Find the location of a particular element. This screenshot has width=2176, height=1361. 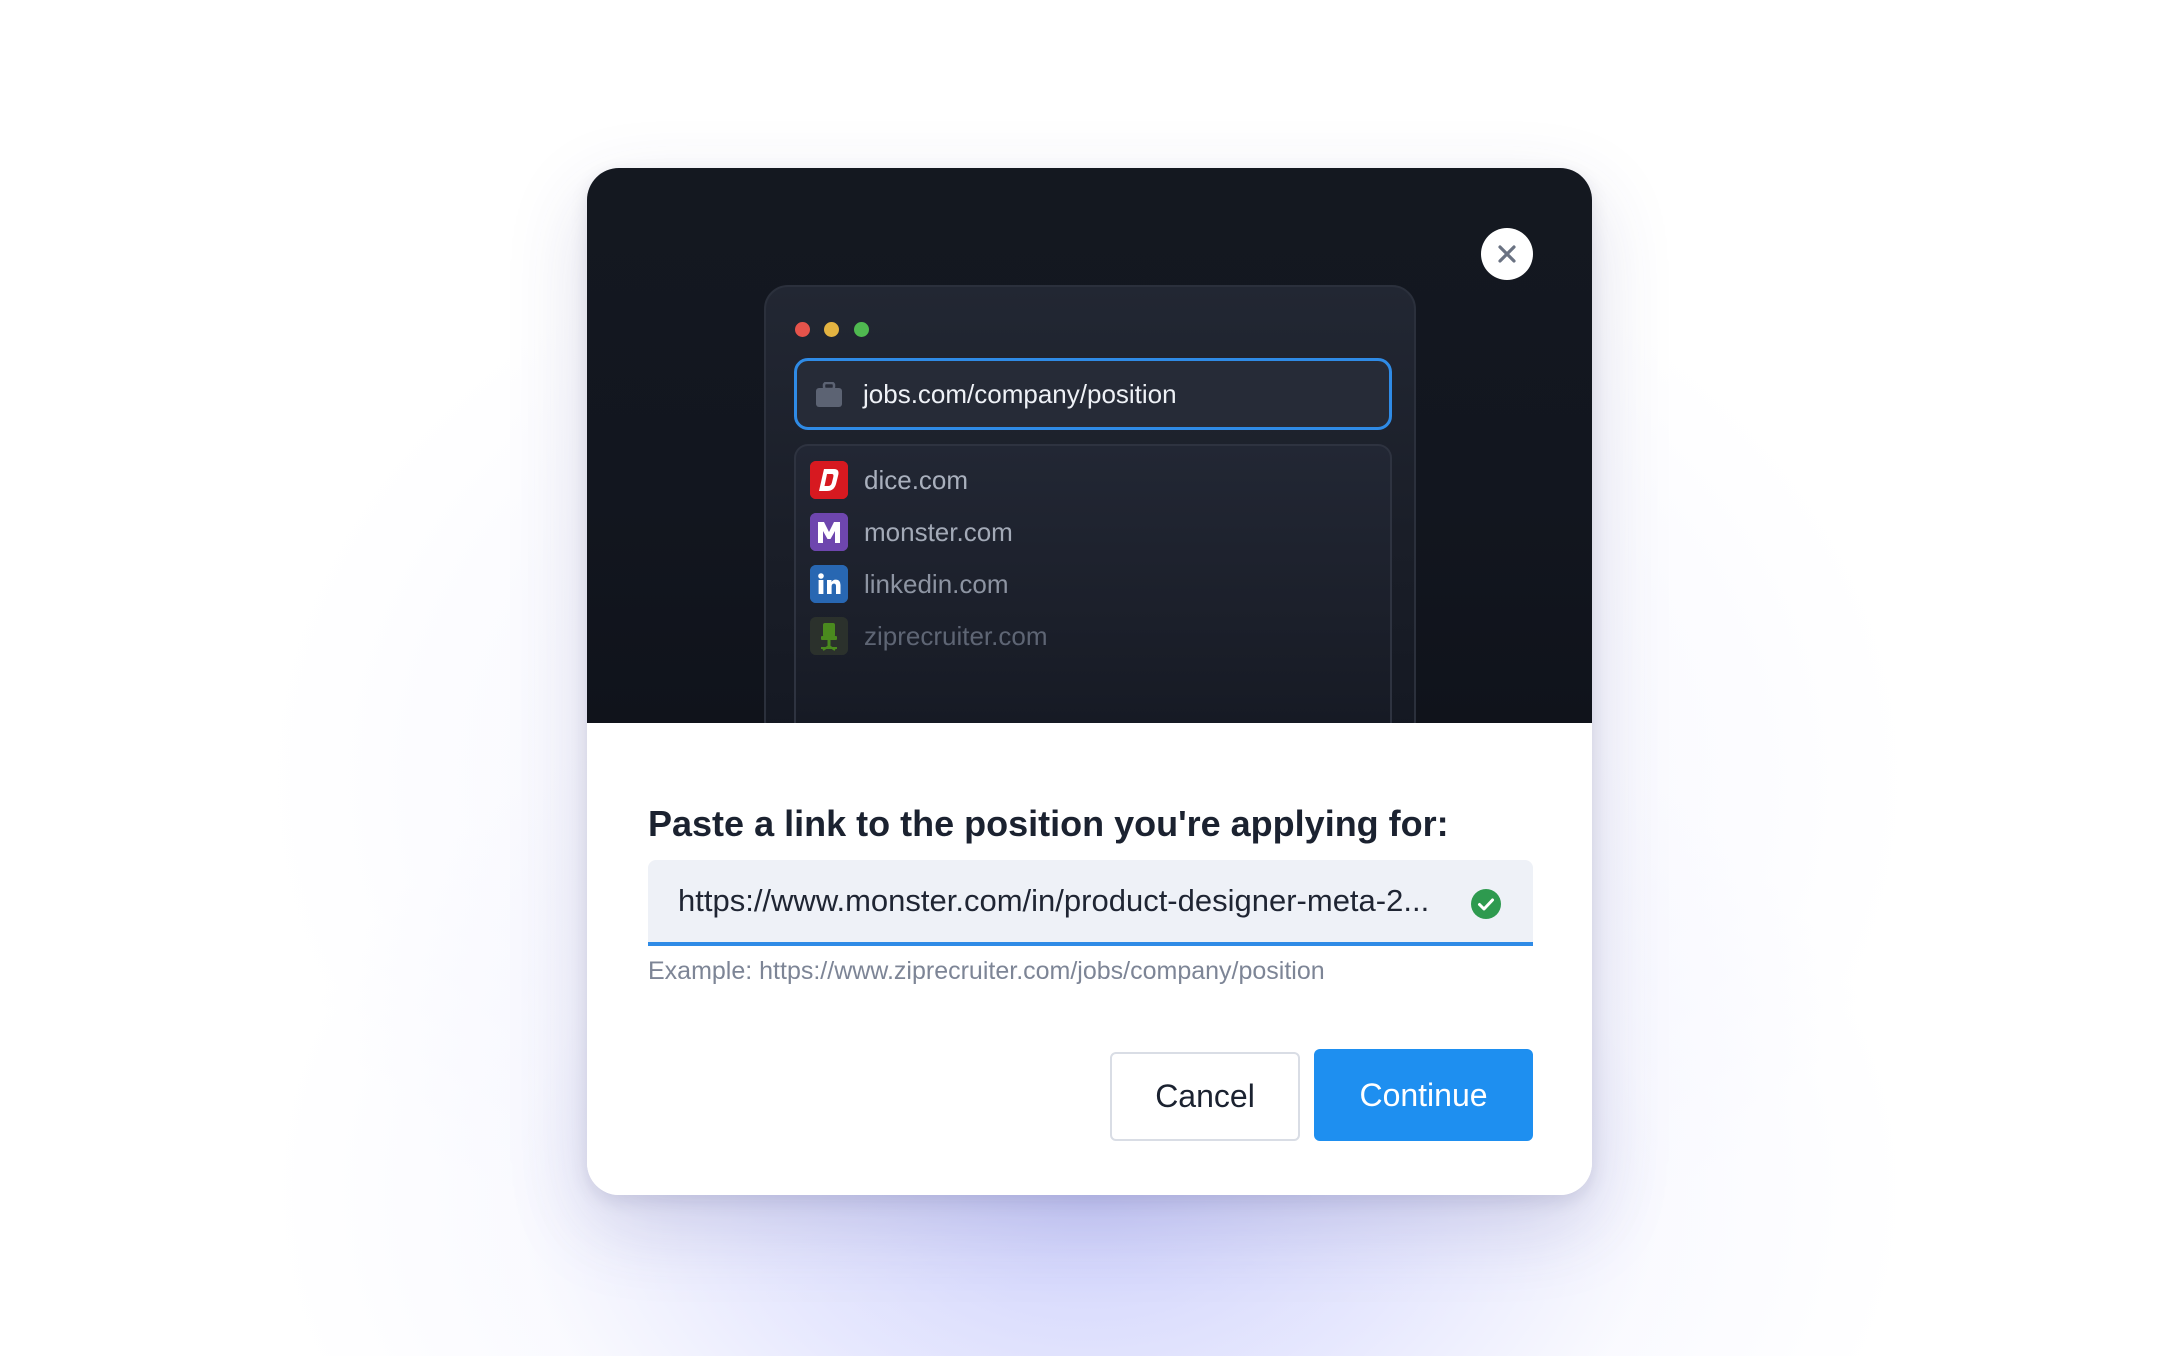

cancel-button: Cancel is located at coordinates (1205, 1096).